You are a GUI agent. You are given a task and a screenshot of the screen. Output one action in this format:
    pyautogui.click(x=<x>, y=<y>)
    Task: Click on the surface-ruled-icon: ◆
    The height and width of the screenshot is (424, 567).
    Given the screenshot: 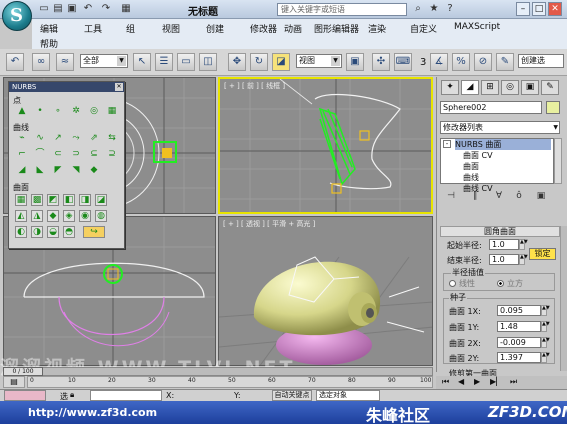 What is the action you would take?
    pyautogui.click(x=53, y=216)
    